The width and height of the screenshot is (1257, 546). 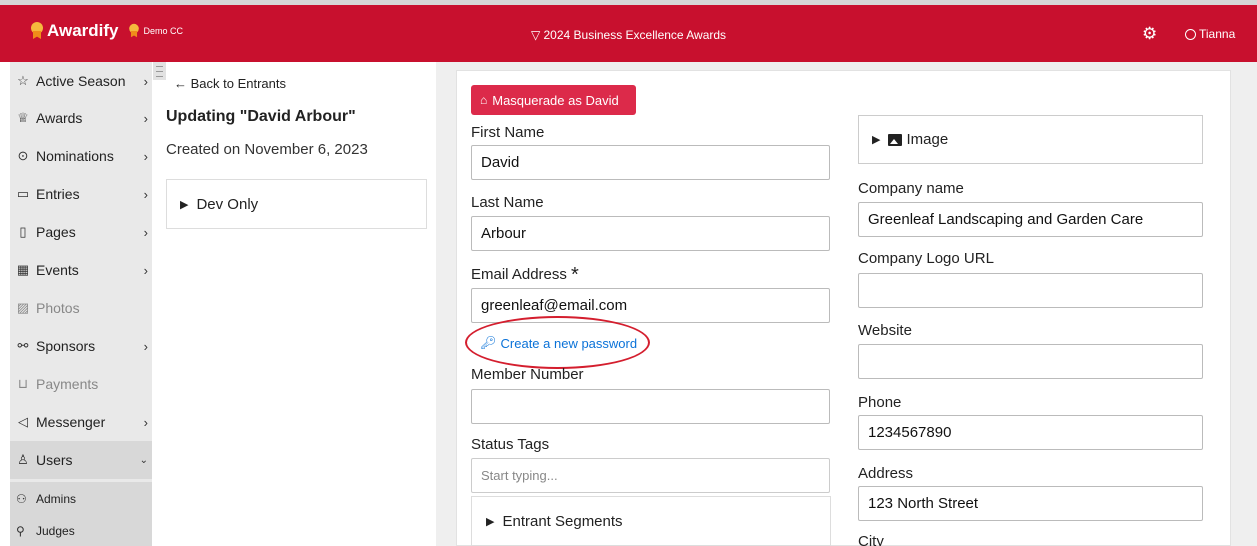 I want to click on sidebar-item-sponsors: ⚯ Sponsors ›, so click(x=81, y=346).